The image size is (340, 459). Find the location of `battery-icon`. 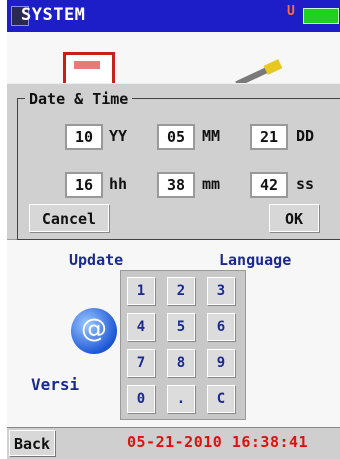

battery-icon is located at coordinates (321, 16).